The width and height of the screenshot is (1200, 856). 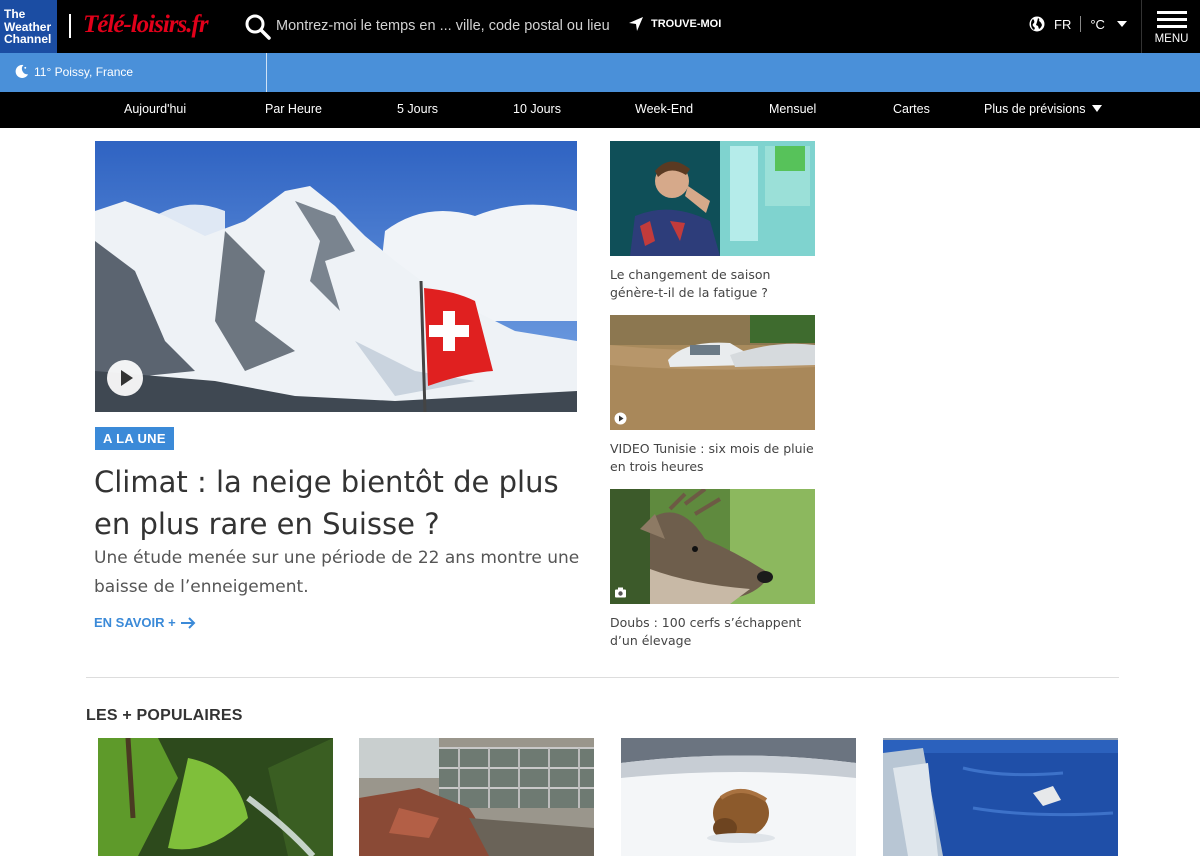 What do you see at coordinates (134, 438) in the screenshot?
I see `featured-badge: A LA UNE` at bounding box center [134, 438].